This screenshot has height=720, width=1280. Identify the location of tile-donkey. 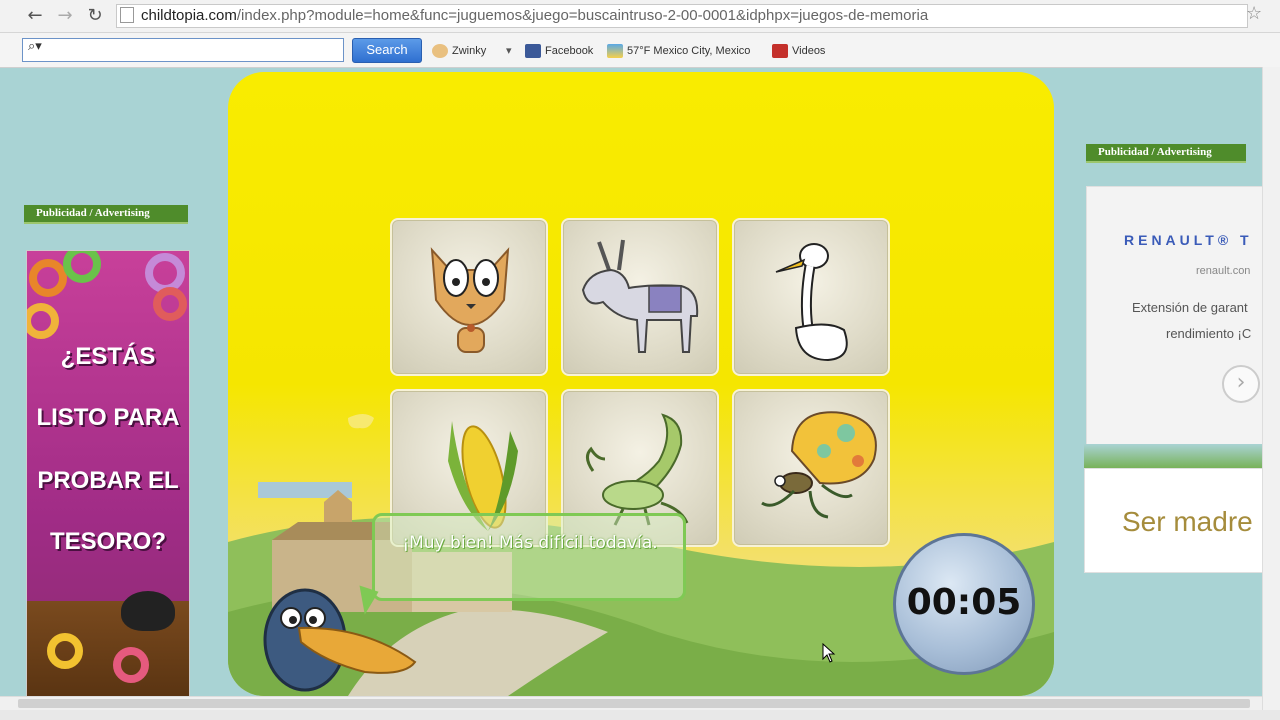
(640, 297).